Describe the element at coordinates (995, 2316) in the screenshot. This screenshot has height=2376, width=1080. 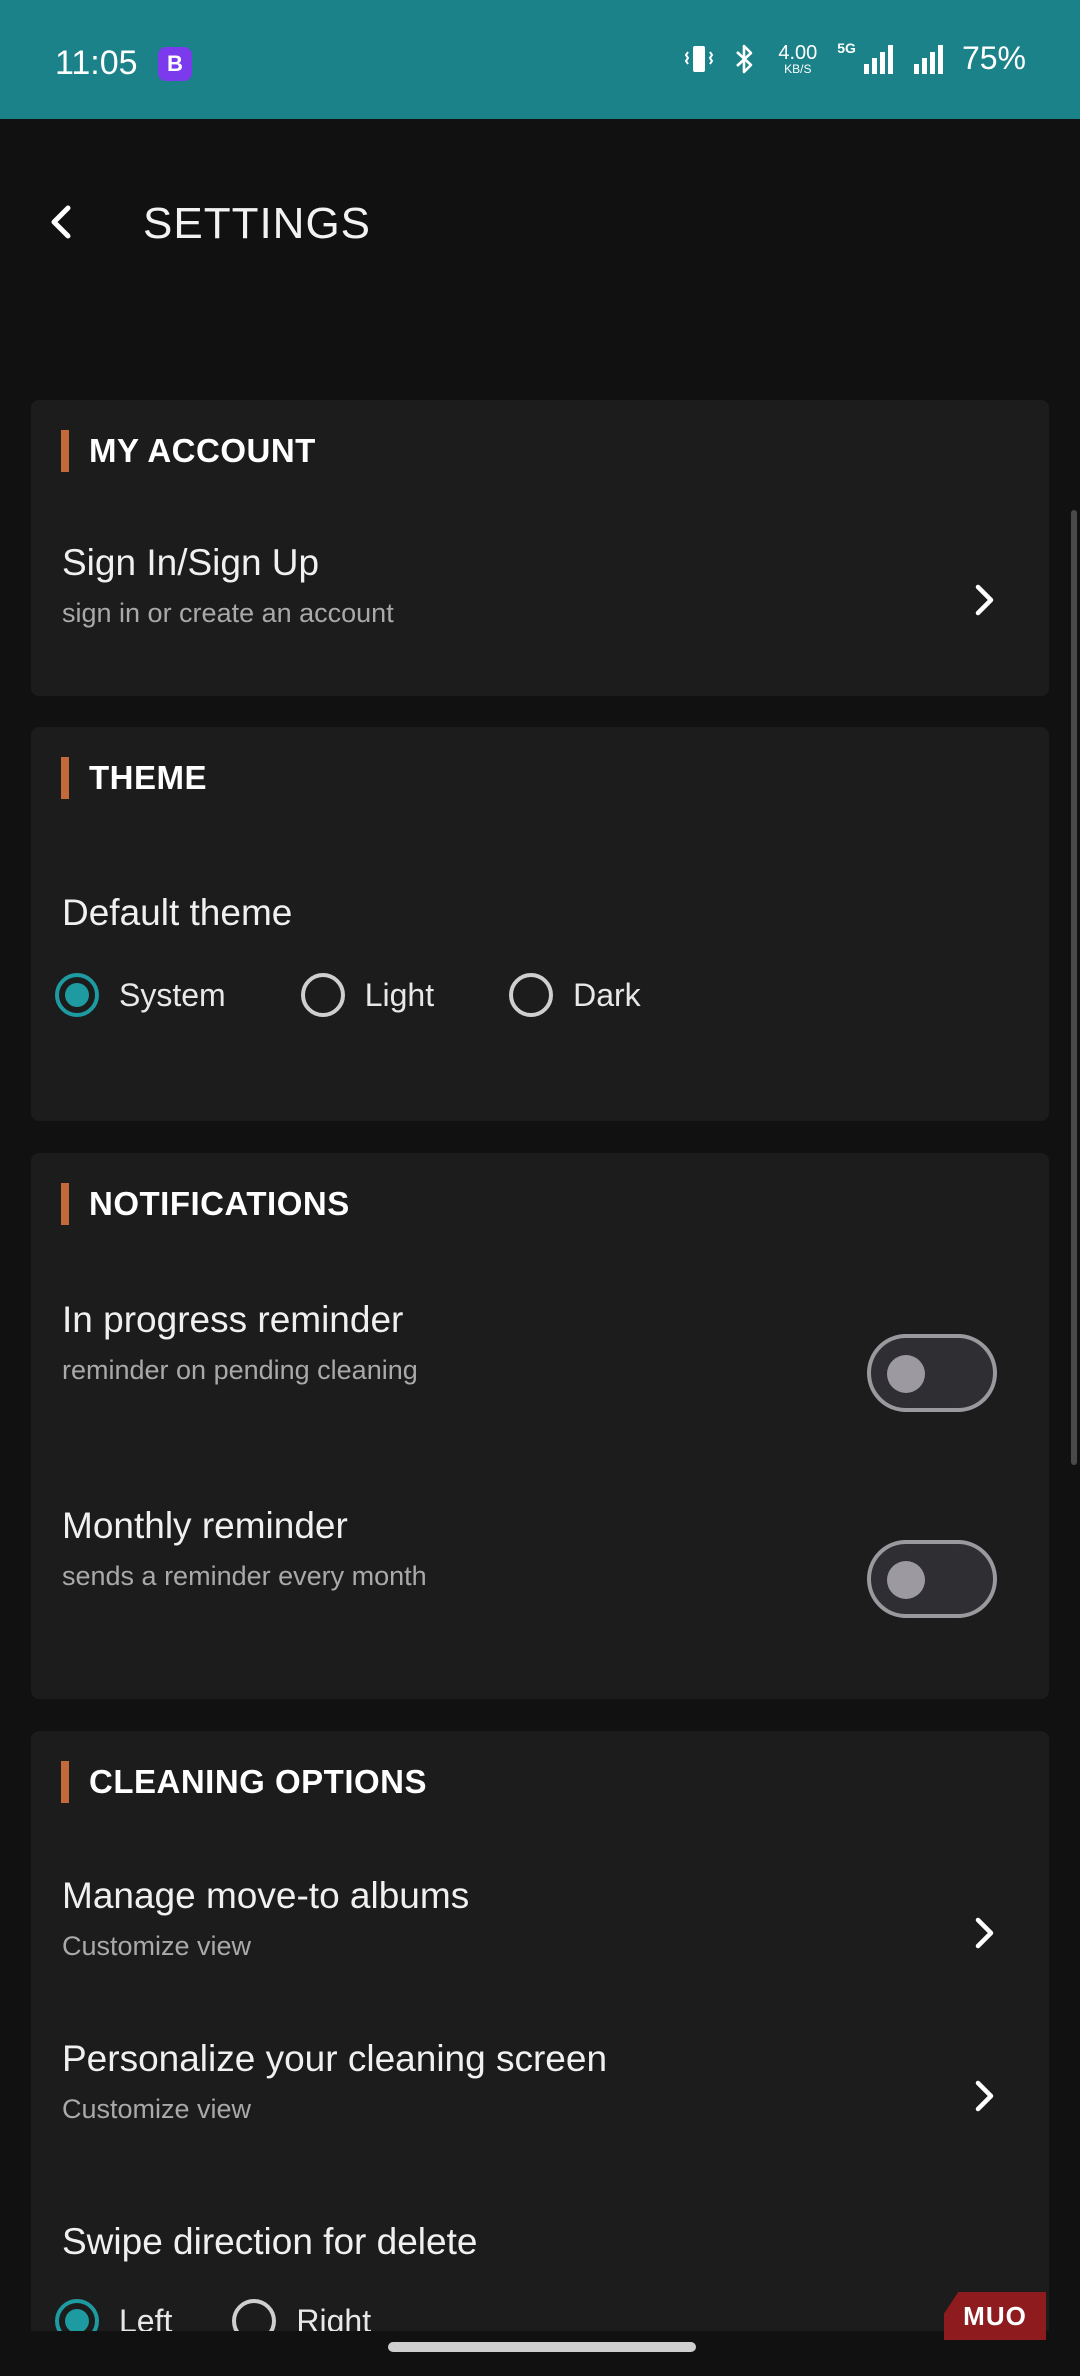
I see `watermark-logo: MUO` at that location.